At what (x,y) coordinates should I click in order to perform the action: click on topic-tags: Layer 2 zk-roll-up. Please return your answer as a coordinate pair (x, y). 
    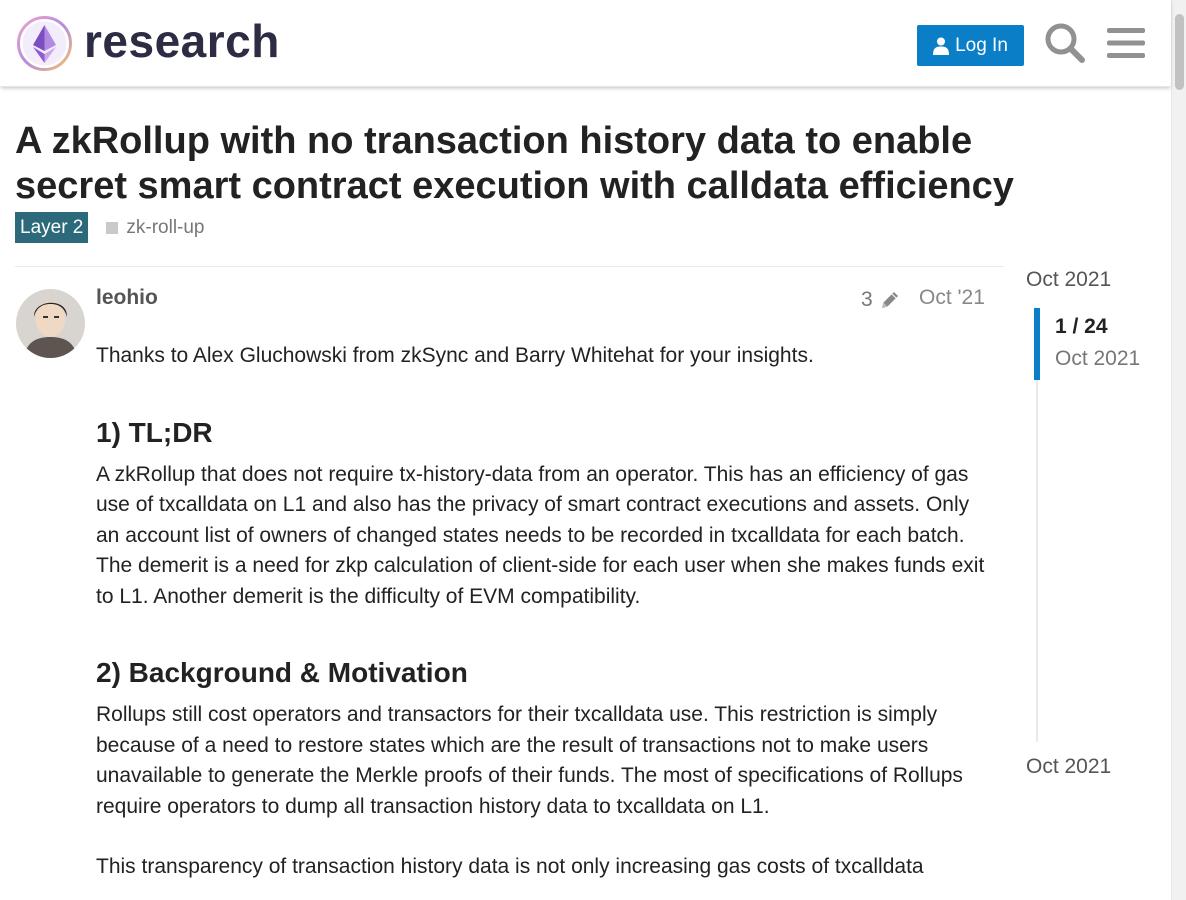
    Looking at the image, I should click on (110, 227).